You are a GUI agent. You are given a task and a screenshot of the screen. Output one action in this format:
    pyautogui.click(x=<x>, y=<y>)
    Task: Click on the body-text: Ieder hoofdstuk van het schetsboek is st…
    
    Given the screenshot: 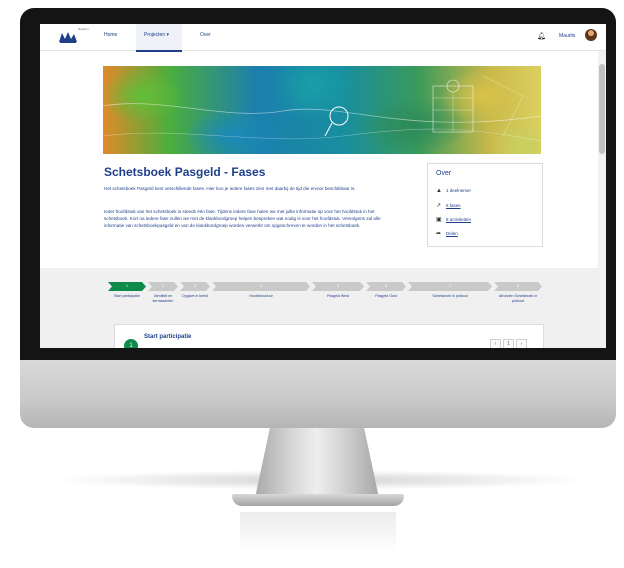 What is the action you would take?
    pyautogui.click(x=242, y=218)
    